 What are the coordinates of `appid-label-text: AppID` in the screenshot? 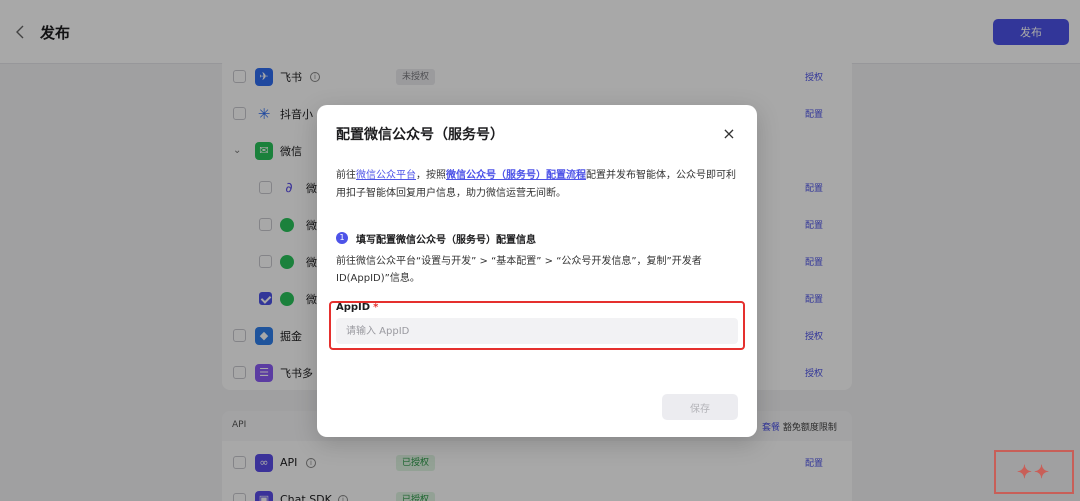 It's located at (353, 307).